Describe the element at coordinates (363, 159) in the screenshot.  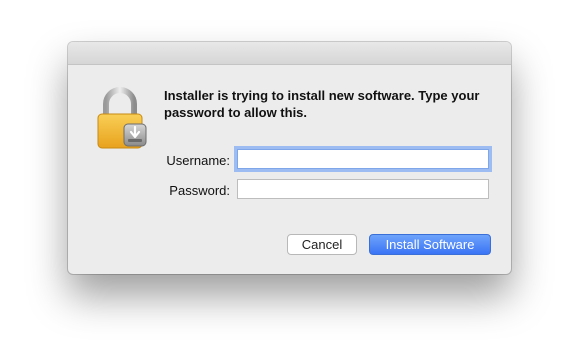
I see `username-field` at that location.